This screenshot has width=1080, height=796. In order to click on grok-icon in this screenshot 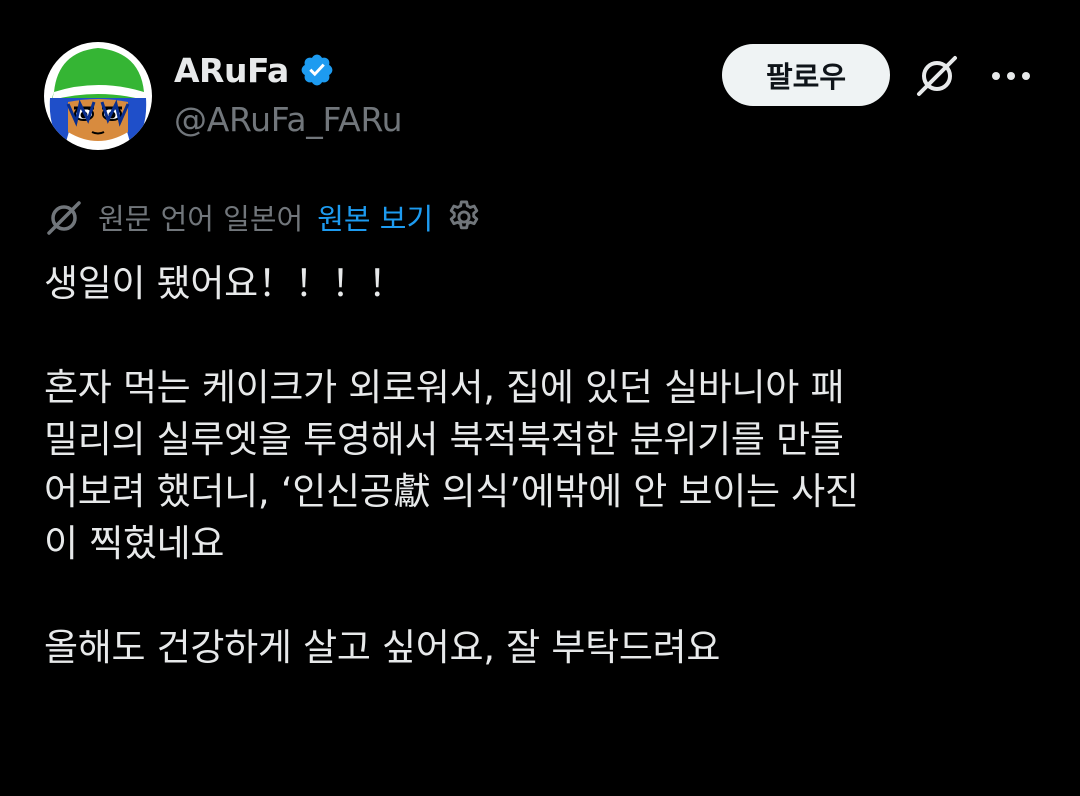, I will do `click(937, 76)`.